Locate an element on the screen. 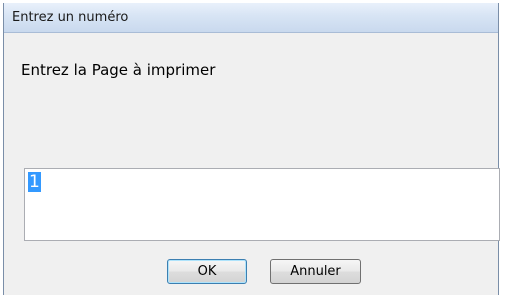 Image resolution: width=507 pixels, height=295 pixels. window-title: Entrez un numéro is located at coordinates (70, 17).